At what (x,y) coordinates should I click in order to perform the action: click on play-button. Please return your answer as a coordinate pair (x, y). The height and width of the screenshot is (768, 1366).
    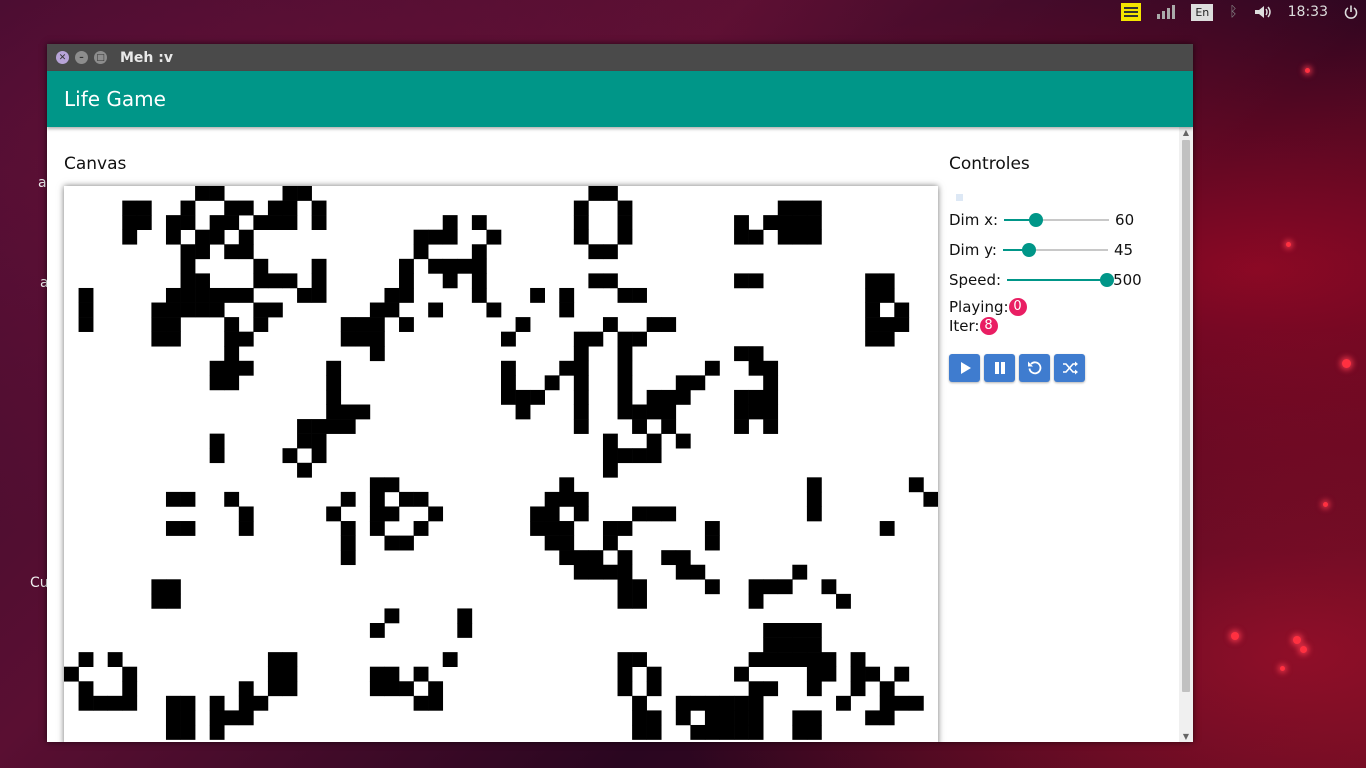
    Looking at the image, I should click on (964, 368).